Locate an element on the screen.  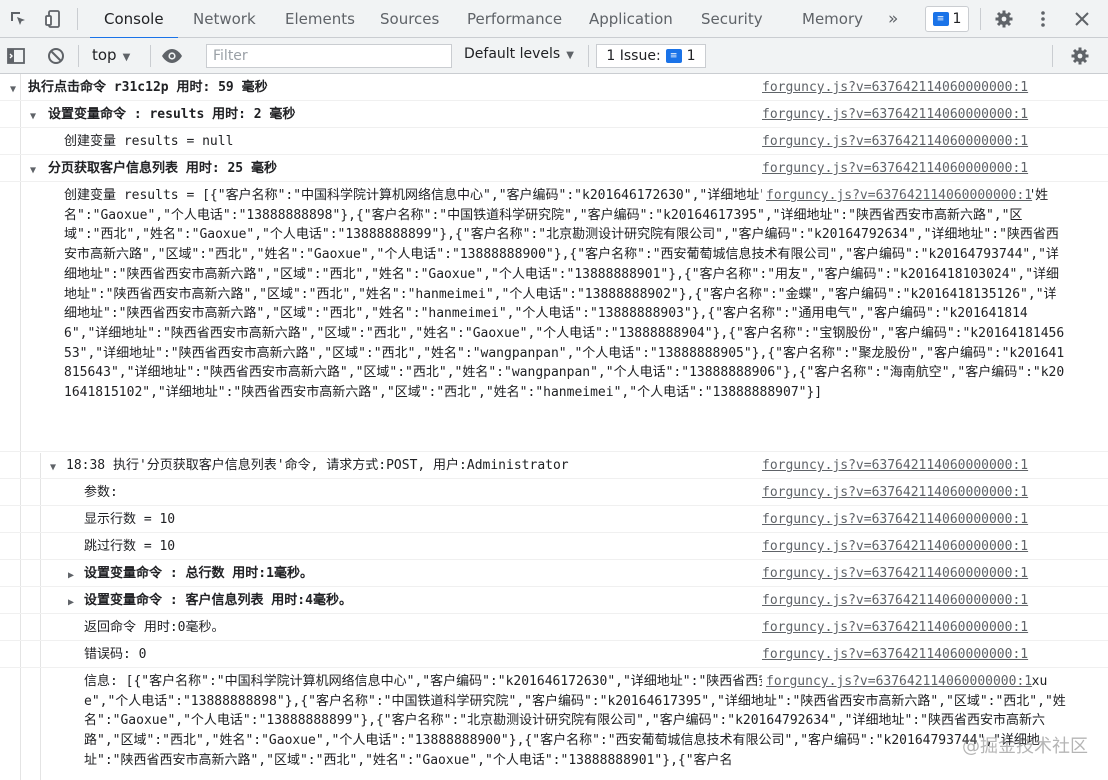
context-selector: top ▼ is located at coordinates (111, 55).